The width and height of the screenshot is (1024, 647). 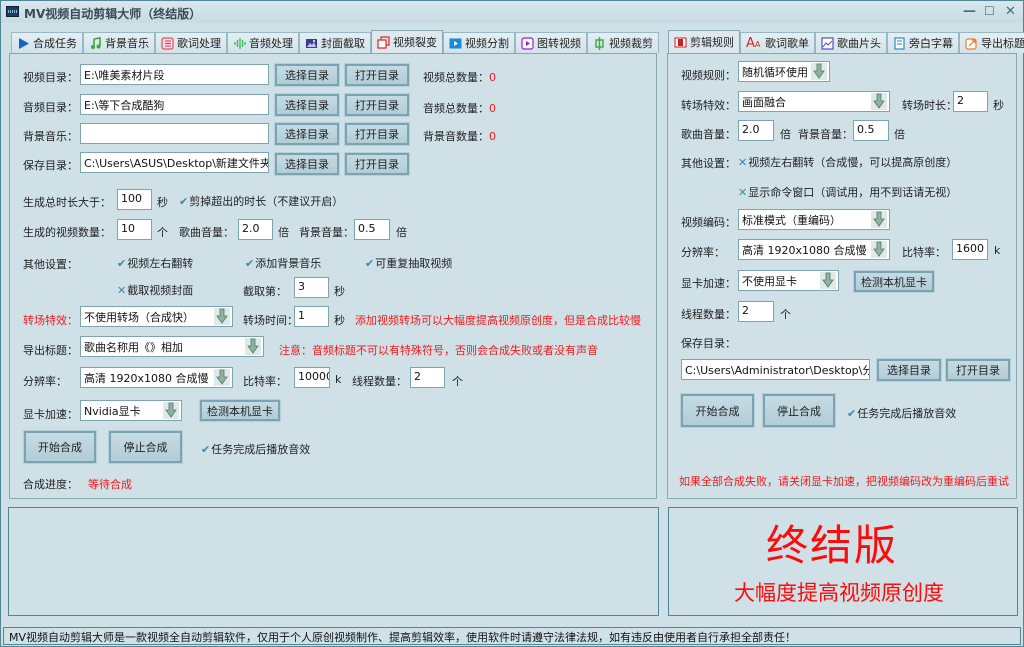 What do you see at coordinates (307, 134) in the screenshot?
I see `bg-music-choose-button: 选择目录` at bounding box center [307, 134].